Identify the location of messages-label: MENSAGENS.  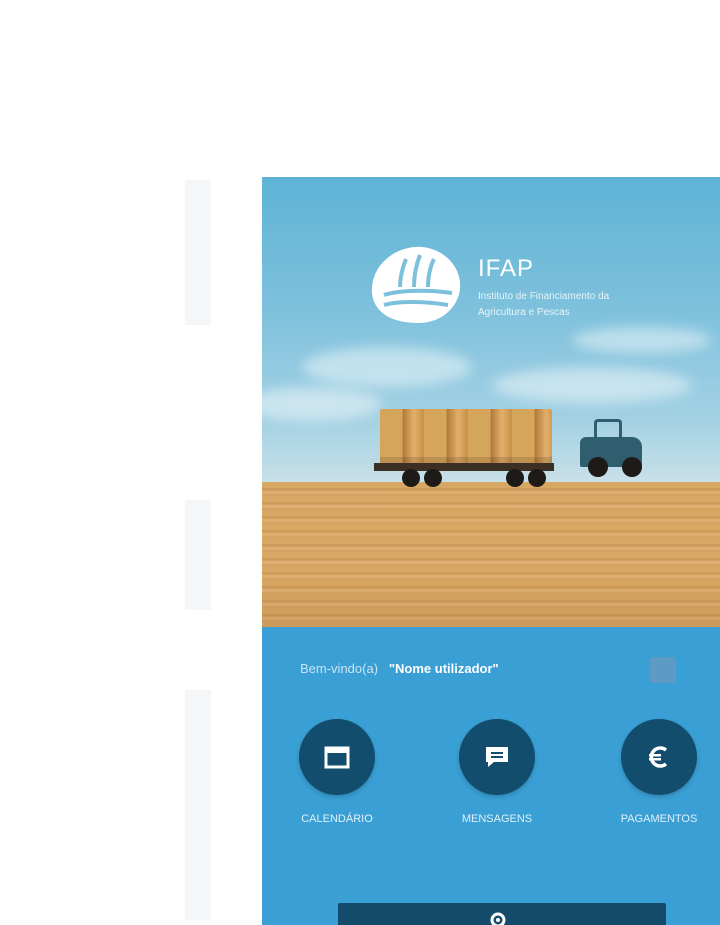
(497, 819).